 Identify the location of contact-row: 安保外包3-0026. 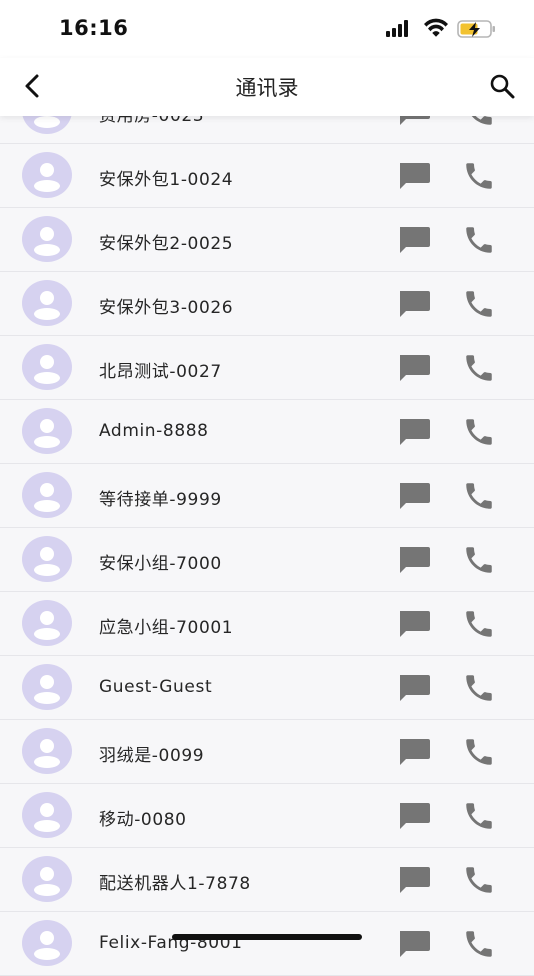
(267, 304).